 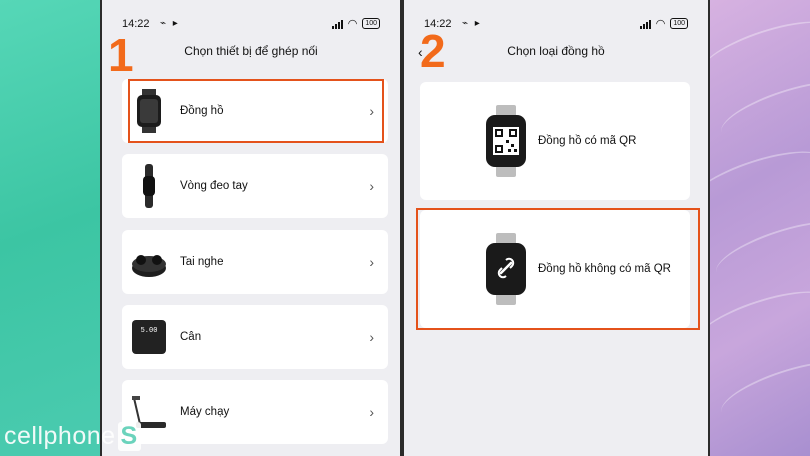 I want to click on scale-icon: 5.00, so click(x=149, y=337).